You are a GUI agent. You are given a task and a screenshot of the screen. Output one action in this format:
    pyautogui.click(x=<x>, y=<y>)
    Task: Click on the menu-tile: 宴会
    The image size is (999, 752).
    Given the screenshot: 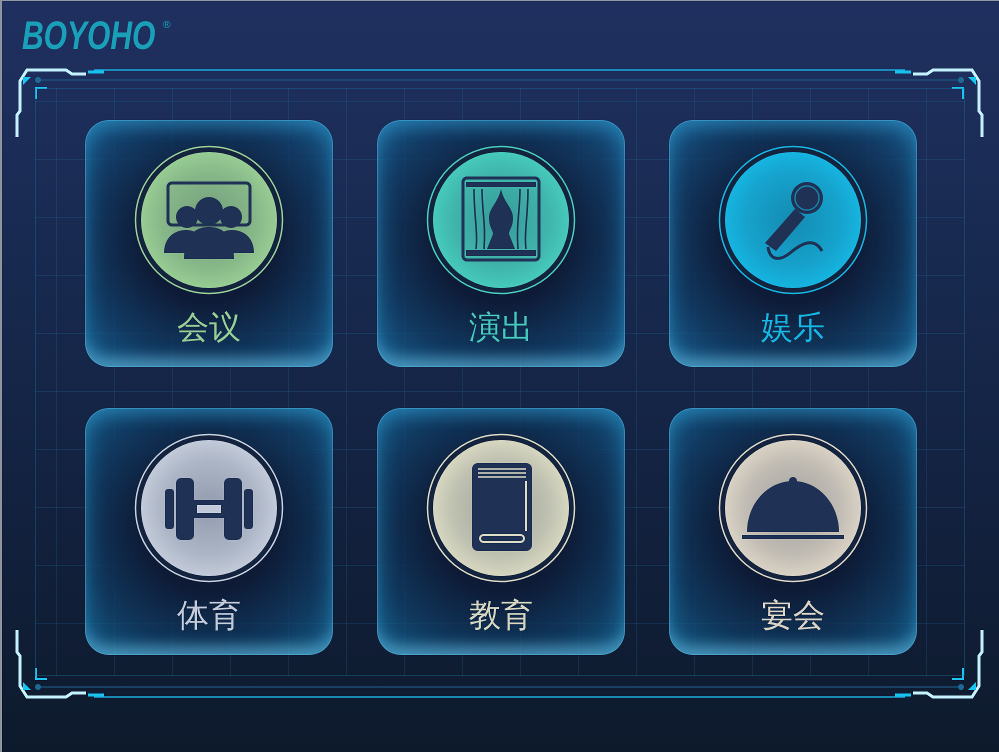 What is the action you would take?
    pyautogui.click(x=793, y=531)
    